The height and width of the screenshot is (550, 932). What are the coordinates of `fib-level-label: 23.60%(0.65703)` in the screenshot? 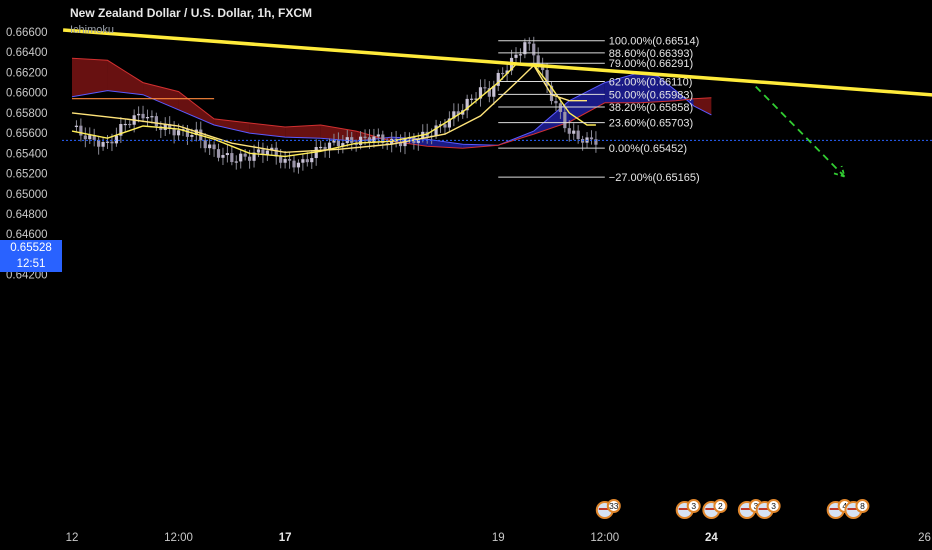 It's located at (651, 124).